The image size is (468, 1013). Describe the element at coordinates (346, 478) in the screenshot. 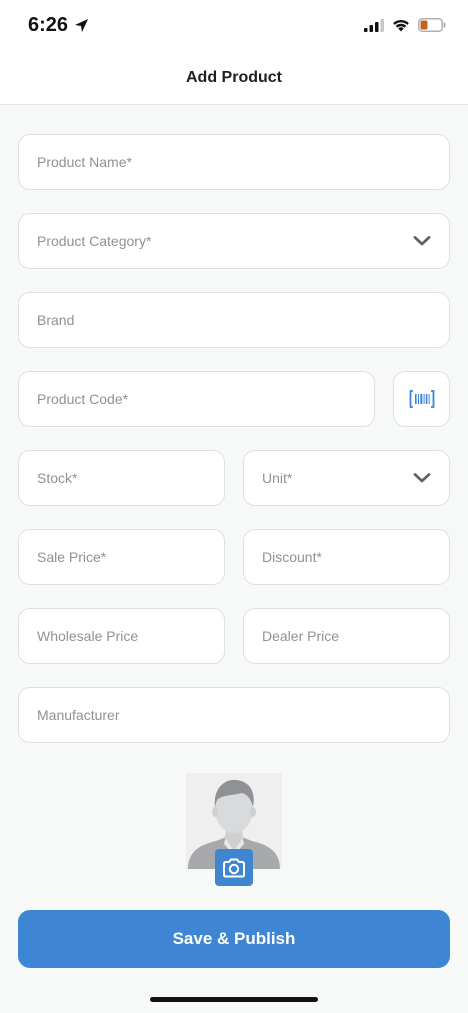

I see `unit-select: Unit*` at that location.